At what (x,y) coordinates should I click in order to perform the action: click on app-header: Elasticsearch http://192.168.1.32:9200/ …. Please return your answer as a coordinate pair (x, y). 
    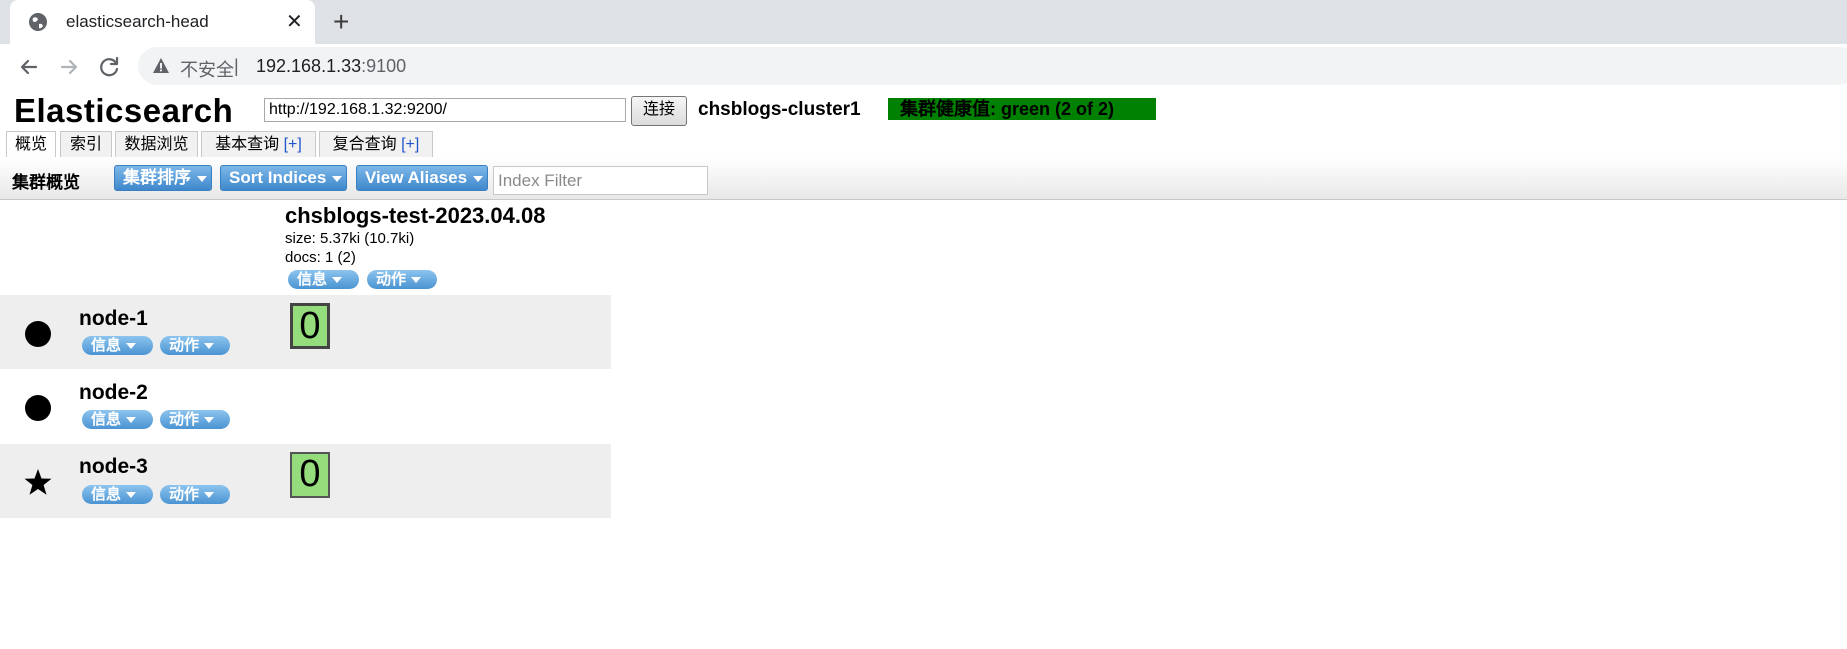
    Looking at the image, I should click on (923, 109).